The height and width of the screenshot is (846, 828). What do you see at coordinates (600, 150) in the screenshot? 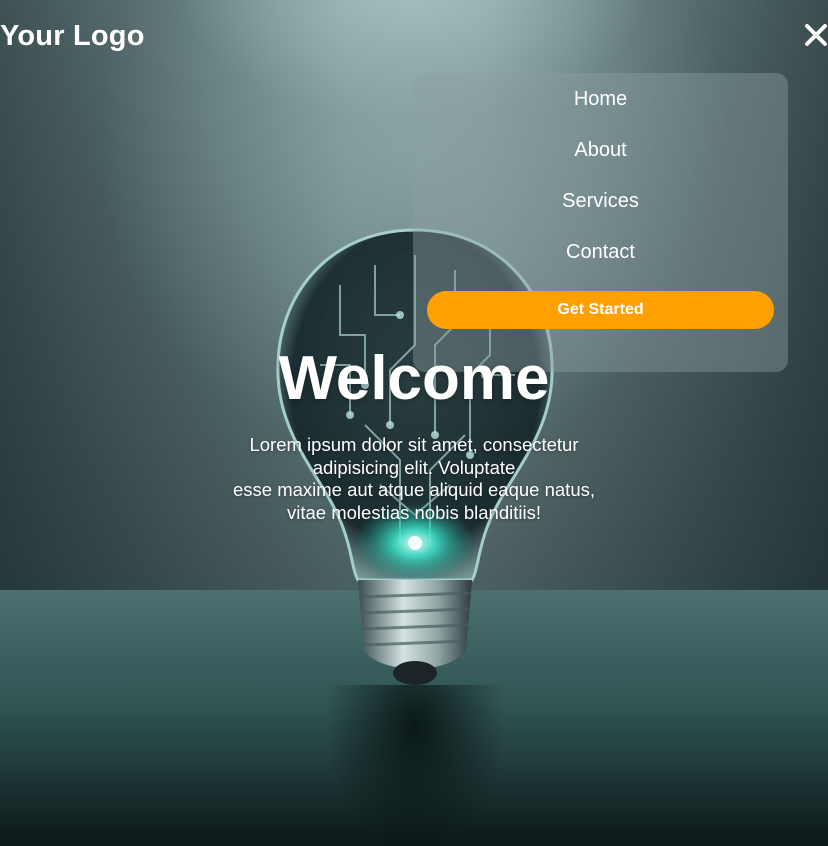
I see `menu-item-about: About` at bounding box center [600, 150].